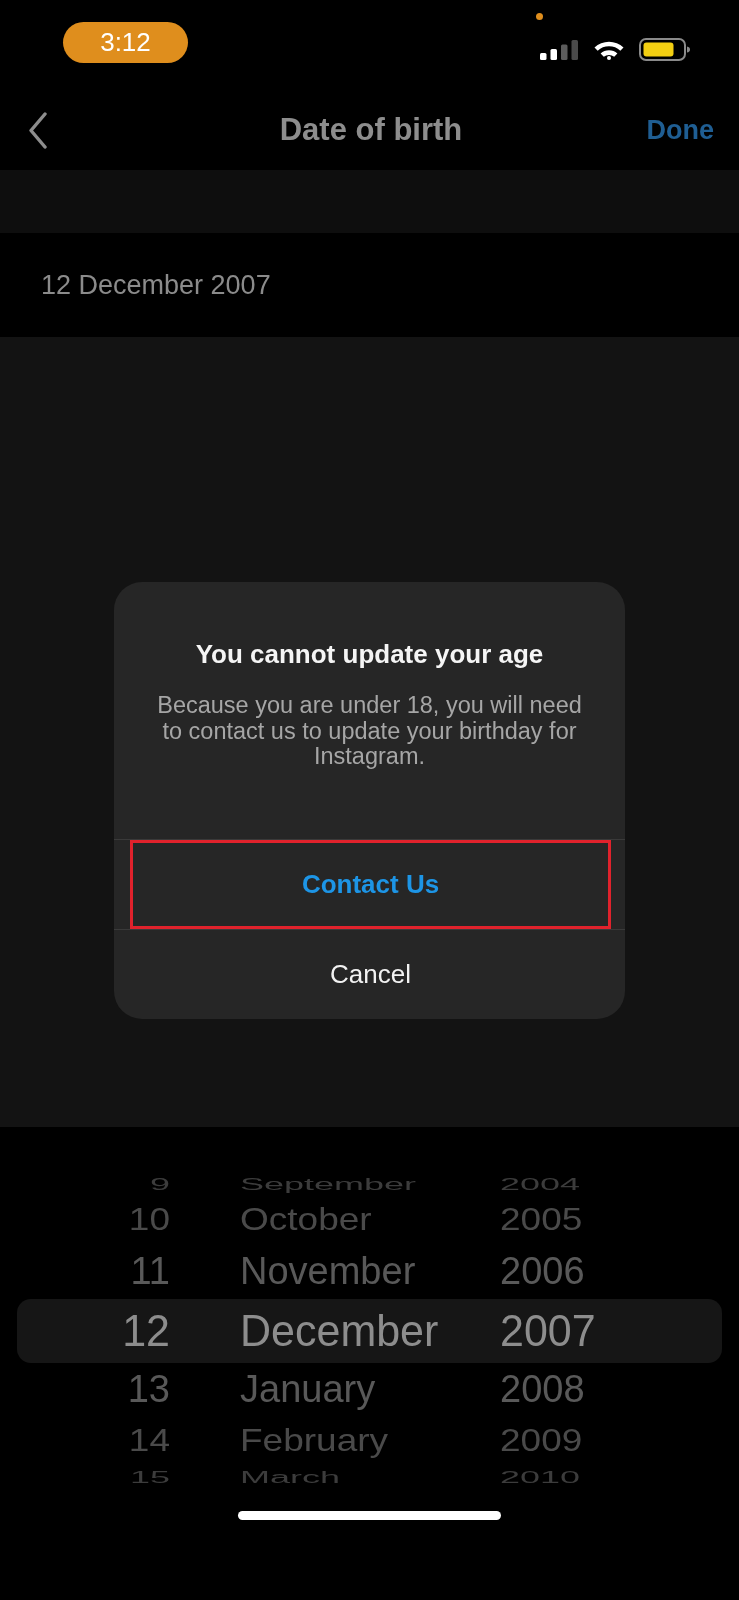 Image resolution: width=739 pixels, height=1600 pixels. Describe the element at coordinates (369, 731) in the screenshot. I see `dialog-message: Because you are under 18, you will need to contact us to update your birthday for Instagram.` at that location.